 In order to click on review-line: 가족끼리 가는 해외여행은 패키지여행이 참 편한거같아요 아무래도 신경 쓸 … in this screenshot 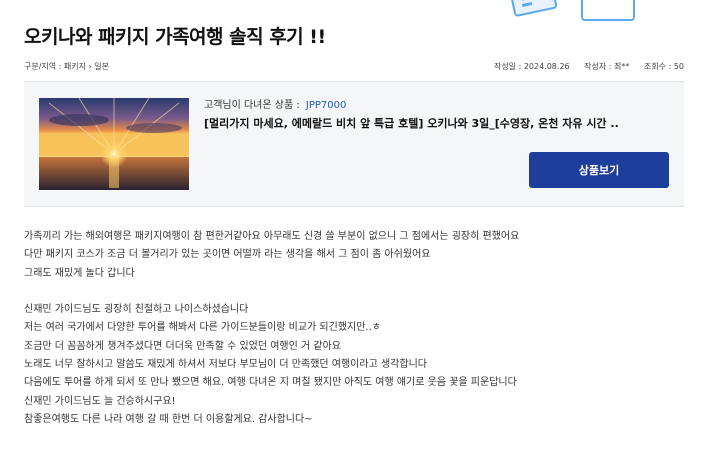, I will do `click(272, 236)`.